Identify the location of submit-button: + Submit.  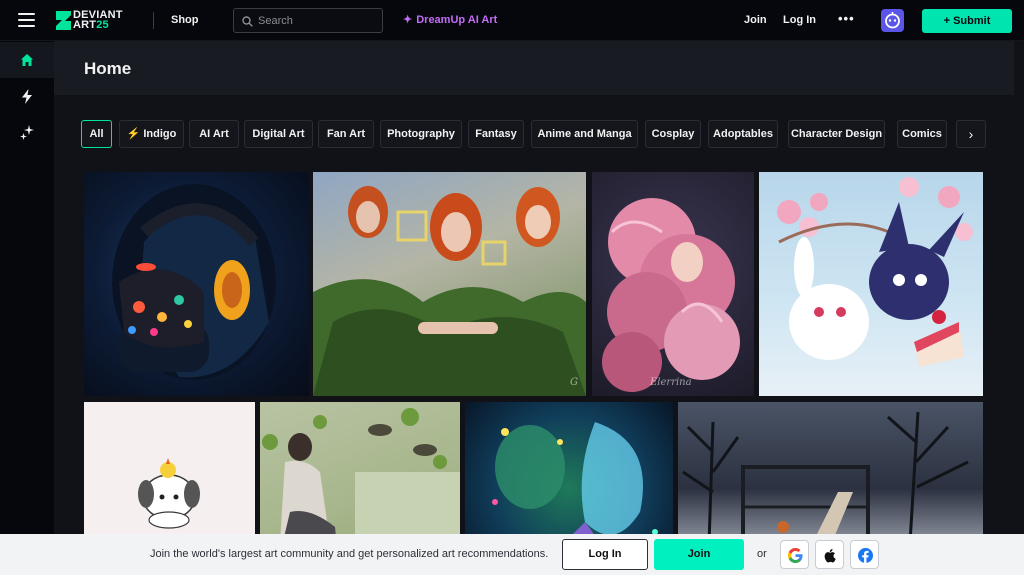
(967, 21).